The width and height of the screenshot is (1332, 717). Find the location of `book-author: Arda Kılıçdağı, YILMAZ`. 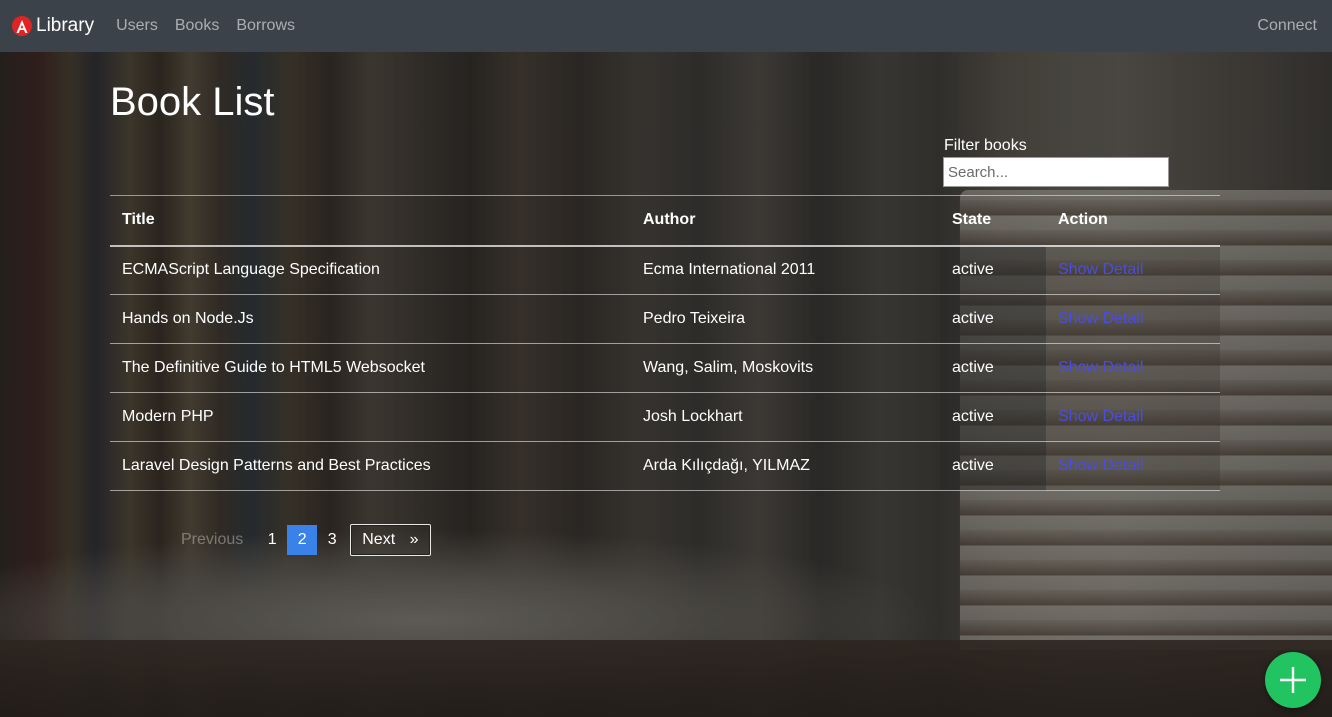

book-author: Arda Kılıçdağı, YILMAZ is located at coordinates (785, 466).